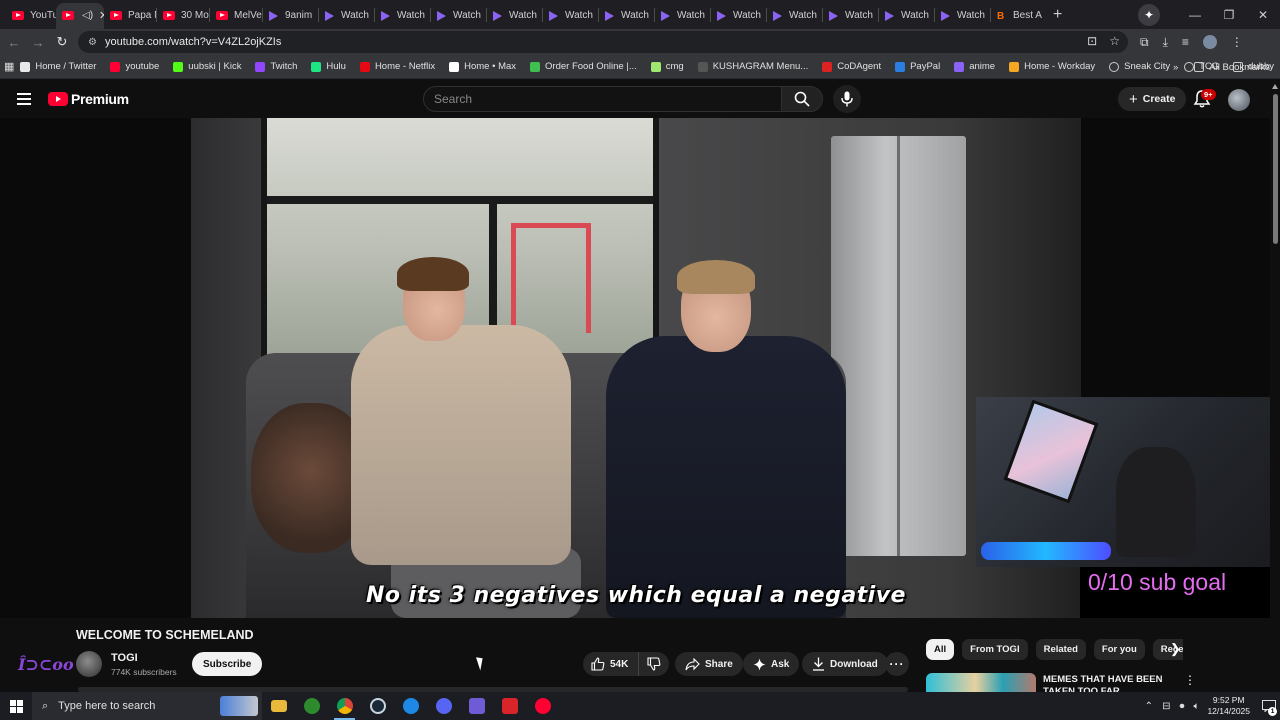 The width and height of the screenshot is (1280, 720). What do you see at coordinates (1229, 15) in the screenshot?
I see `restore-button: ❐` at bounding box center [1229, 15].